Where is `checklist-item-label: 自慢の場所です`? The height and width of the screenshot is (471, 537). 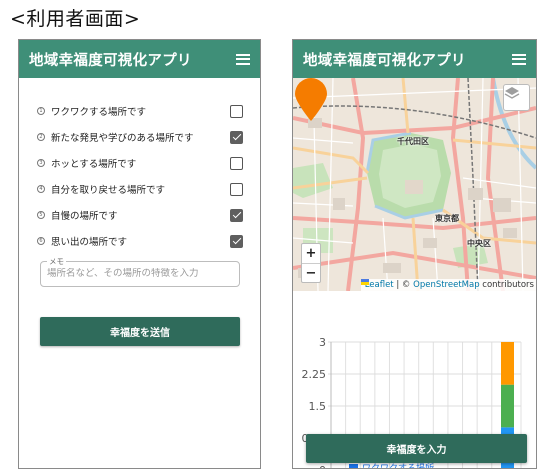
checklist-item-label: 自慢の場所です is located at coordinates (84, 216).